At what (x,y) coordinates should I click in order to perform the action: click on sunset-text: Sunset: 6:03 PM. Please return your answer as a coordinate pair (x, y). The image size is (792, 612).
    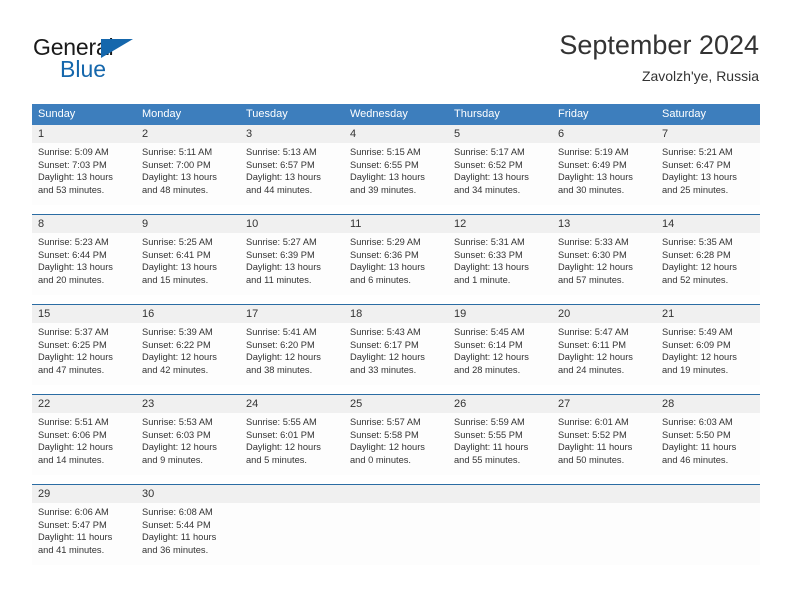
    Looking at the image, I should click on (176, 434).